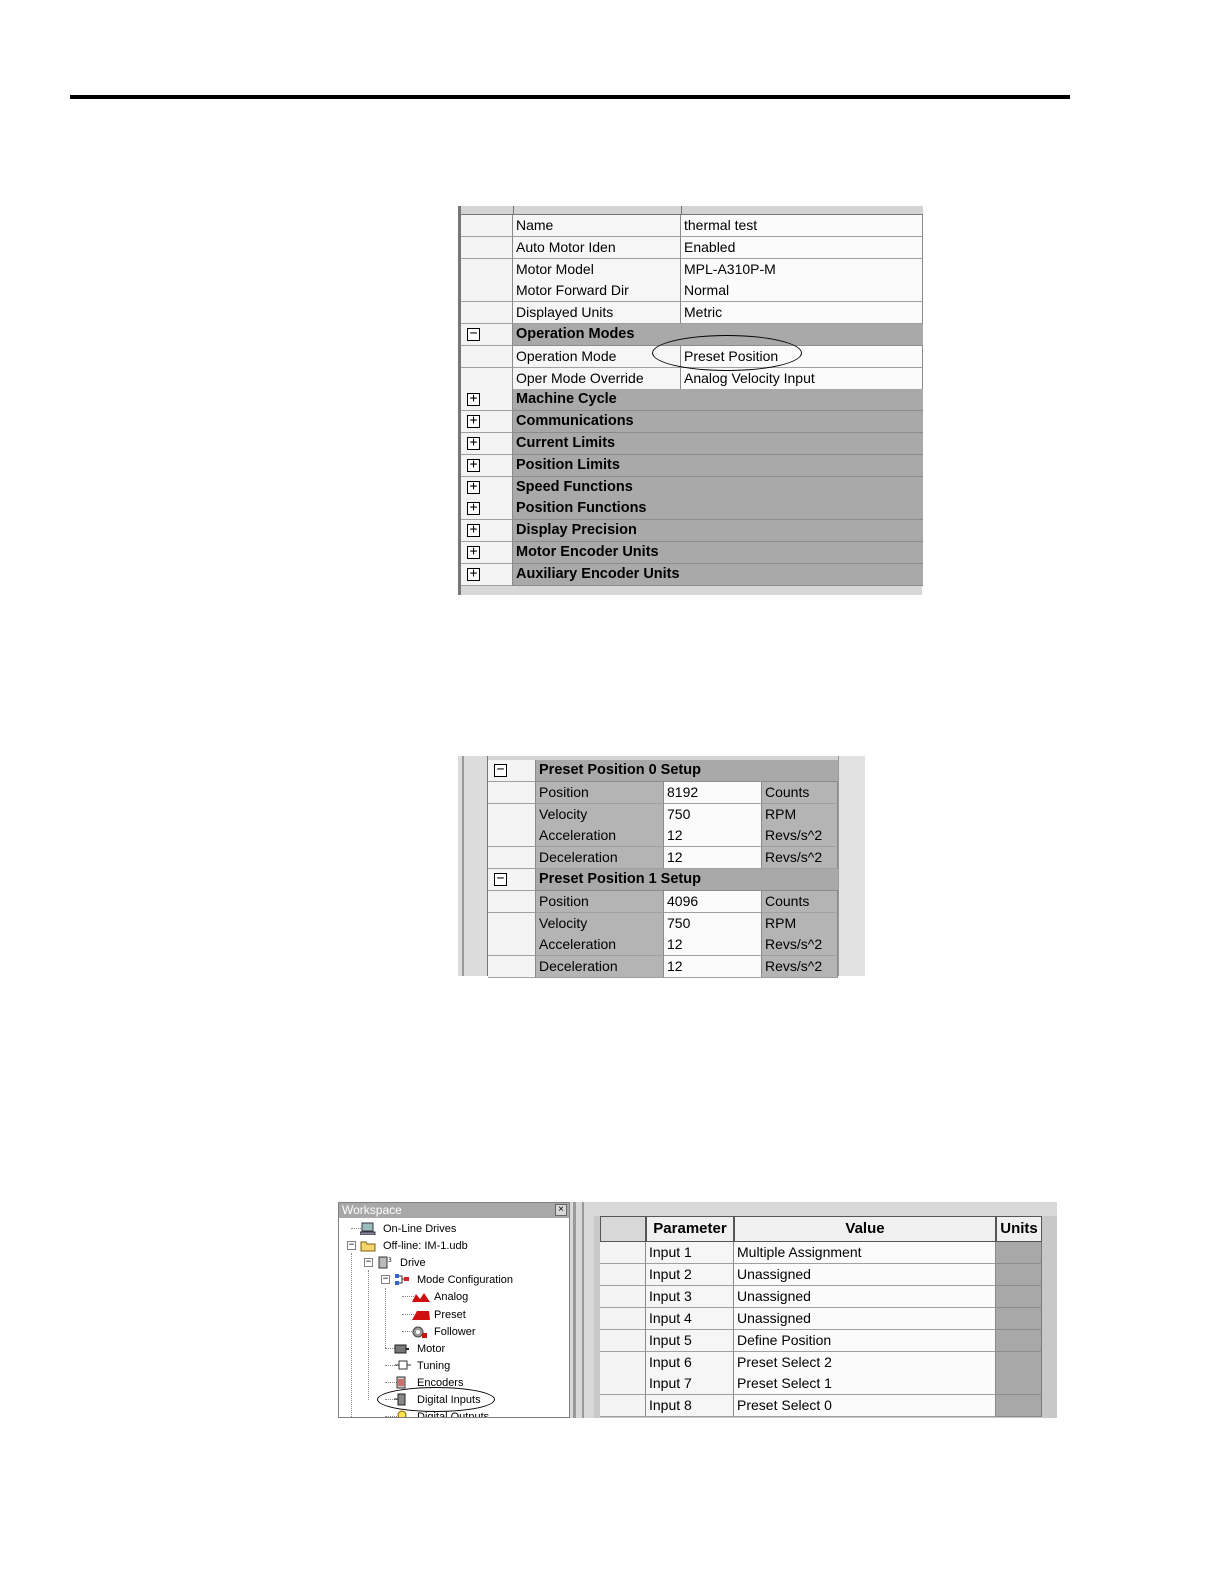 The image size is (1224, 1584). Describe the element at coordinates (690, 1384) in the screenshot. I see `input-label: Input 7` at that location.